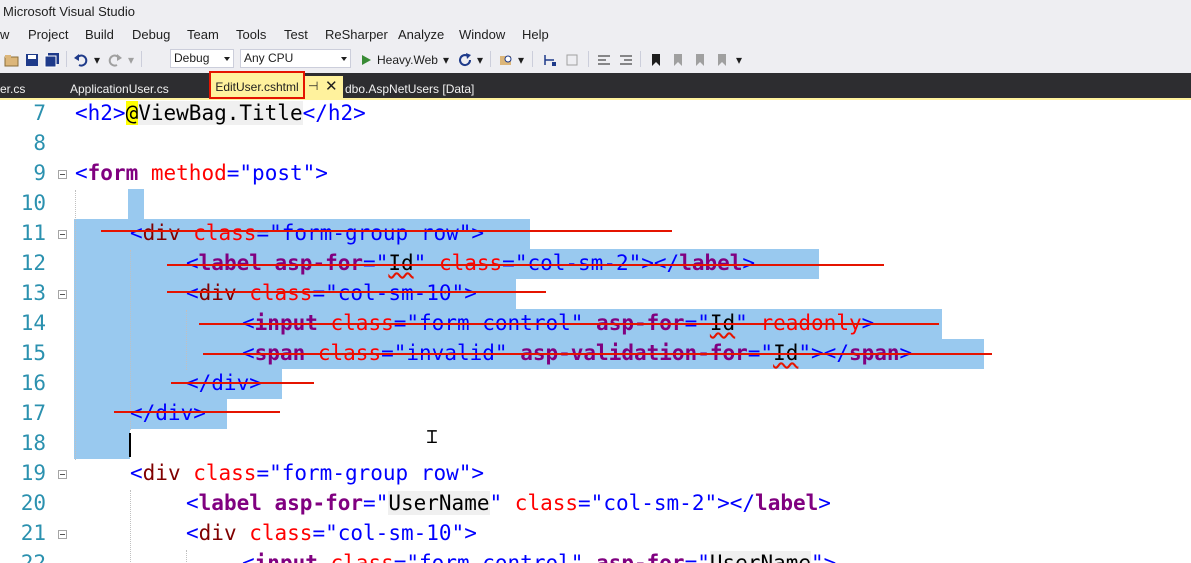 Image resolution: width=1191 pixels, height=563 pixels. What do you see at coordinates (366, 59) in the screenshot?
I see `start-icon` at bounding box center [366, 59].